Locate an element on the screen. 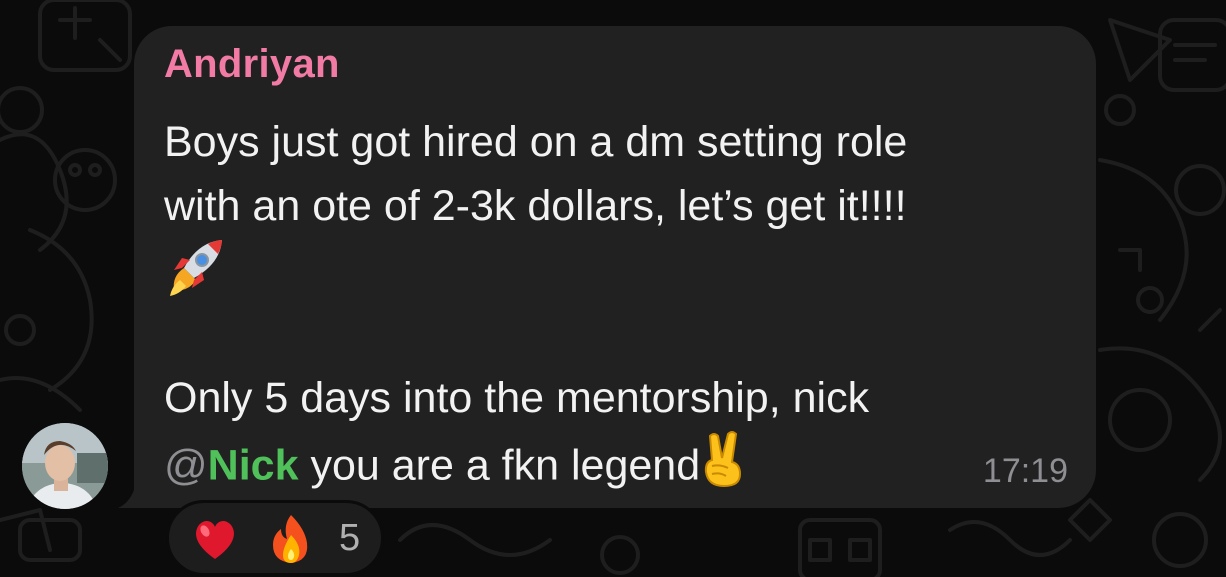 This screenshot has height=577, width=1226. message-line-emoji is located at coordinates (624, 270).